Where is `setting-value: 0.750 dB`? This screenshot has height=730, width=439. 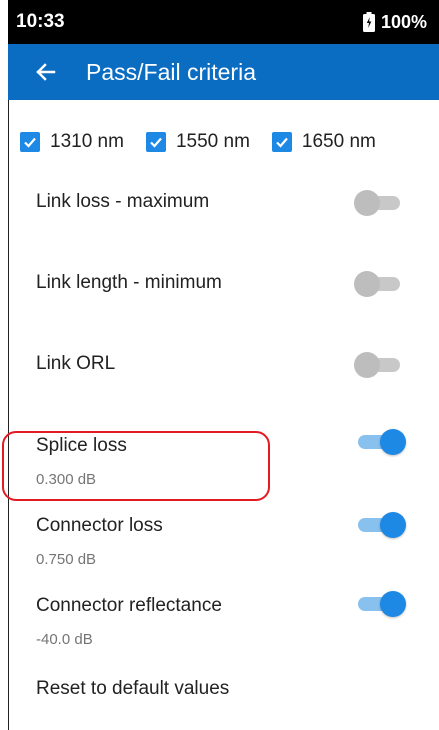
setting-value: 0.750 dB is located at coordinates (66, 559).